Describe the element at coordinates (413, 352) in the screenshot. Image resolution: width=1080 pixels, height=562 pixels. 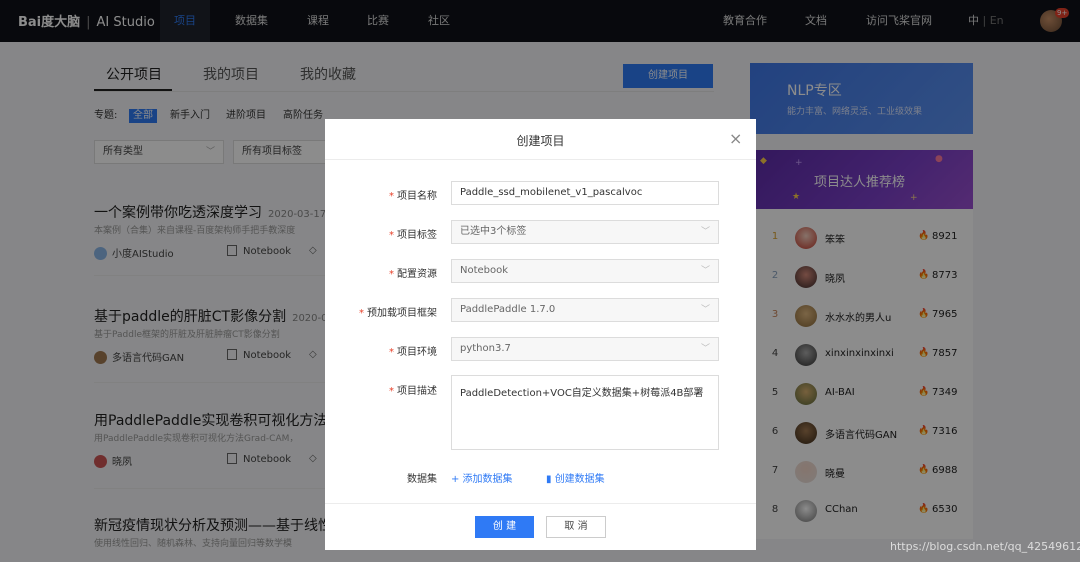
I see `field-label: * 项目环境` at that location.